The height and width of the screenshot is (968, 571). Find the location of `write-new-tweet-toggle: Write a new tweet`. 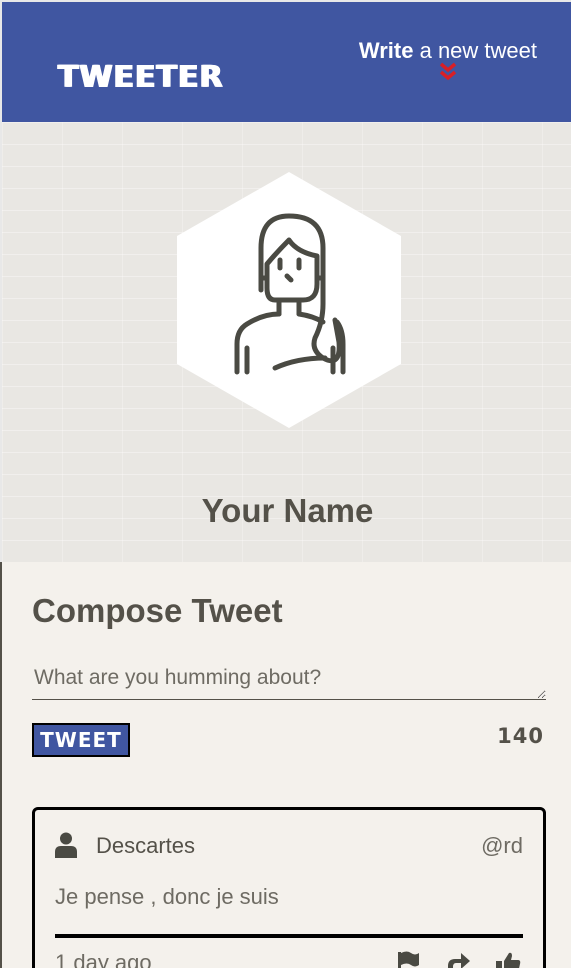

write-new-tweet-toggle: Write a new tweet is located at coordinates (448, 60).